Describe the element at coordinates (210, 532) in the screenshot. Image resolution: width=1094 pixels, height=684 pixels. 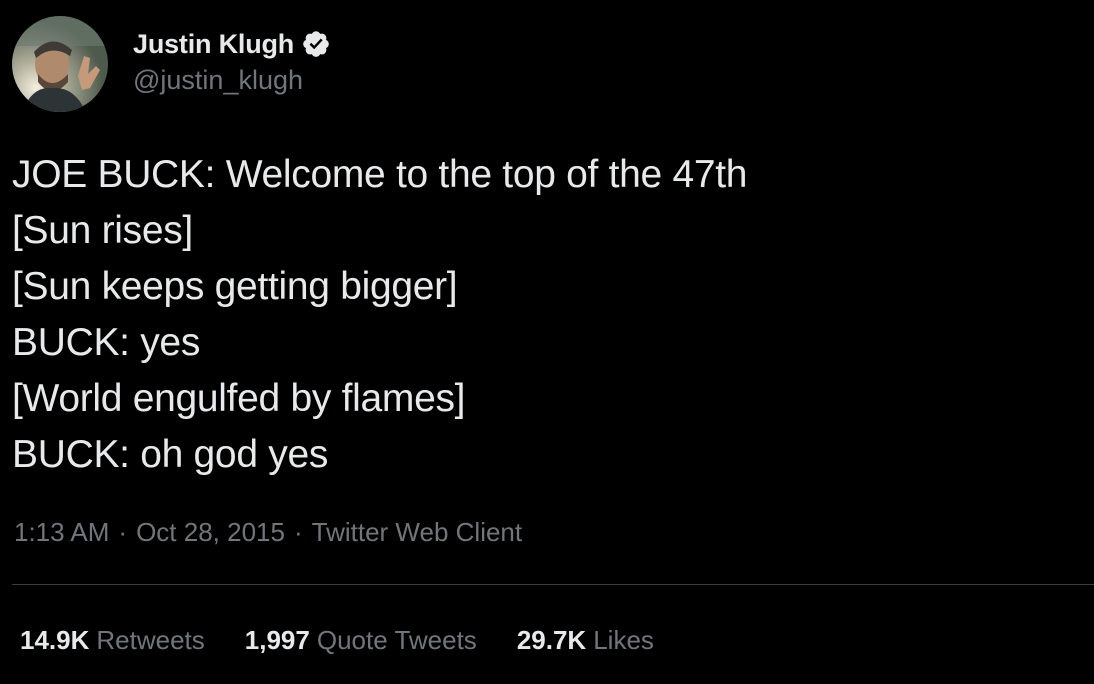
I see `tweet-date: Oct 28, 2015` at that location.